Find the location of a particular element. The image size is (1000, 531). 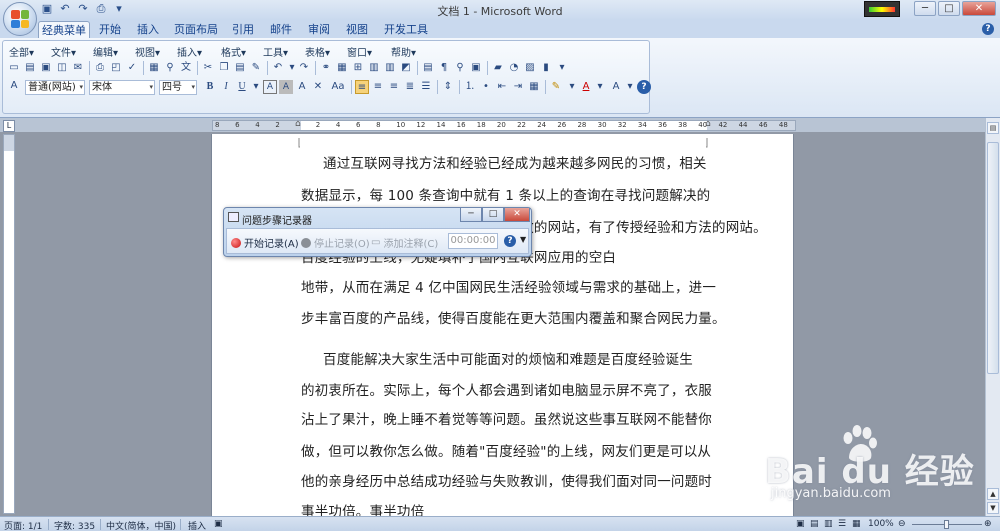

menu-help: 帮助▾ is located at coordinates (403, 51).